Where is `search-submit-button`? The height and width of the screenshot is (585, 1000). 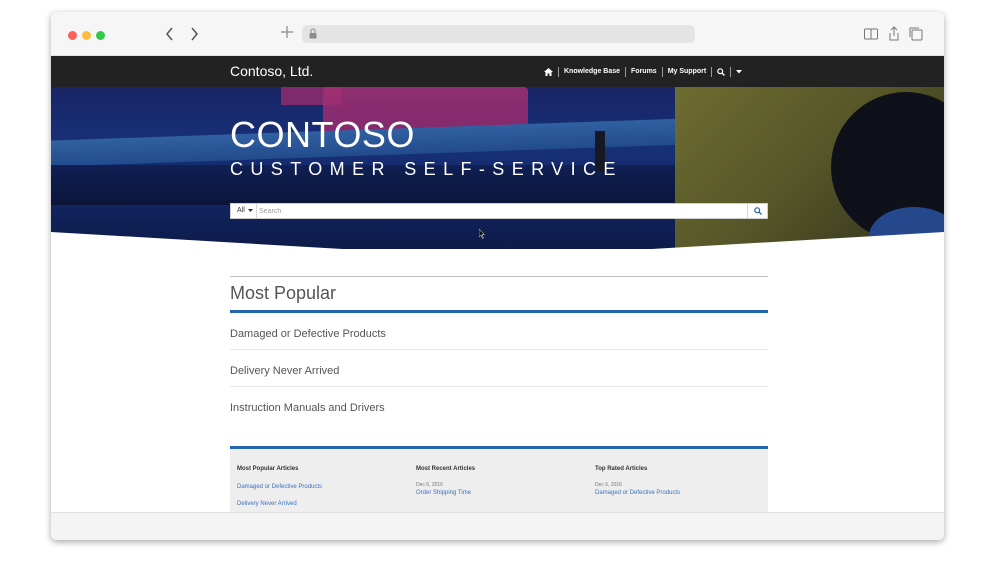
search-submit-button is located at coordinates (757, 211).